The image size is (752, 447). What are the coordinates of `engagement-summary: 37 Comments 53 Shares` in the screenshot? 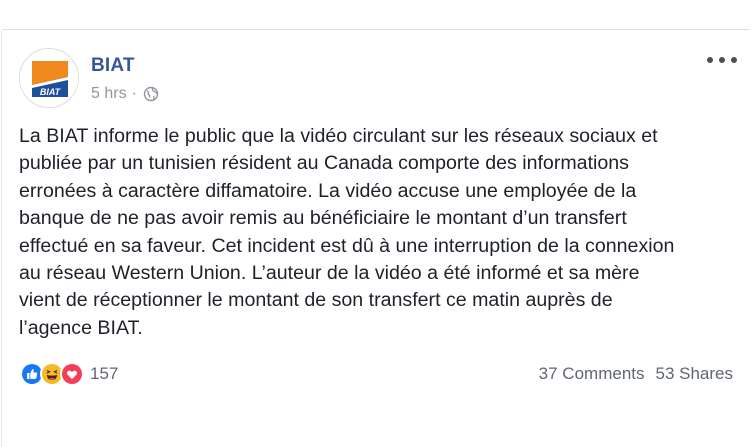 It's located at (636, 374).